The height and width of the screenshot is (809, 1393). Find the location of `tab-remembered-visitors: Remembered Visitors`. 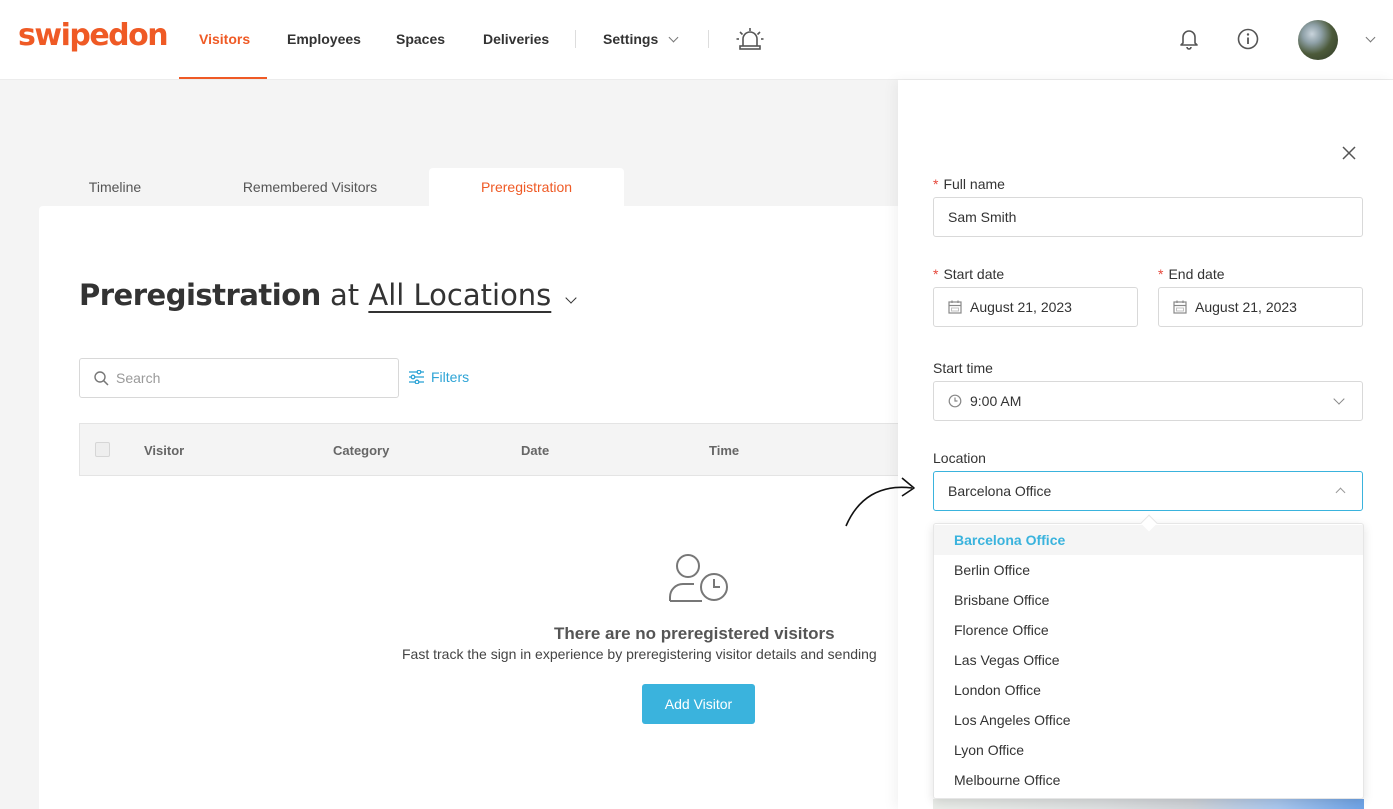

tab-remembered-visitors: Remembered Visitors is located at coordinates (310, 187).